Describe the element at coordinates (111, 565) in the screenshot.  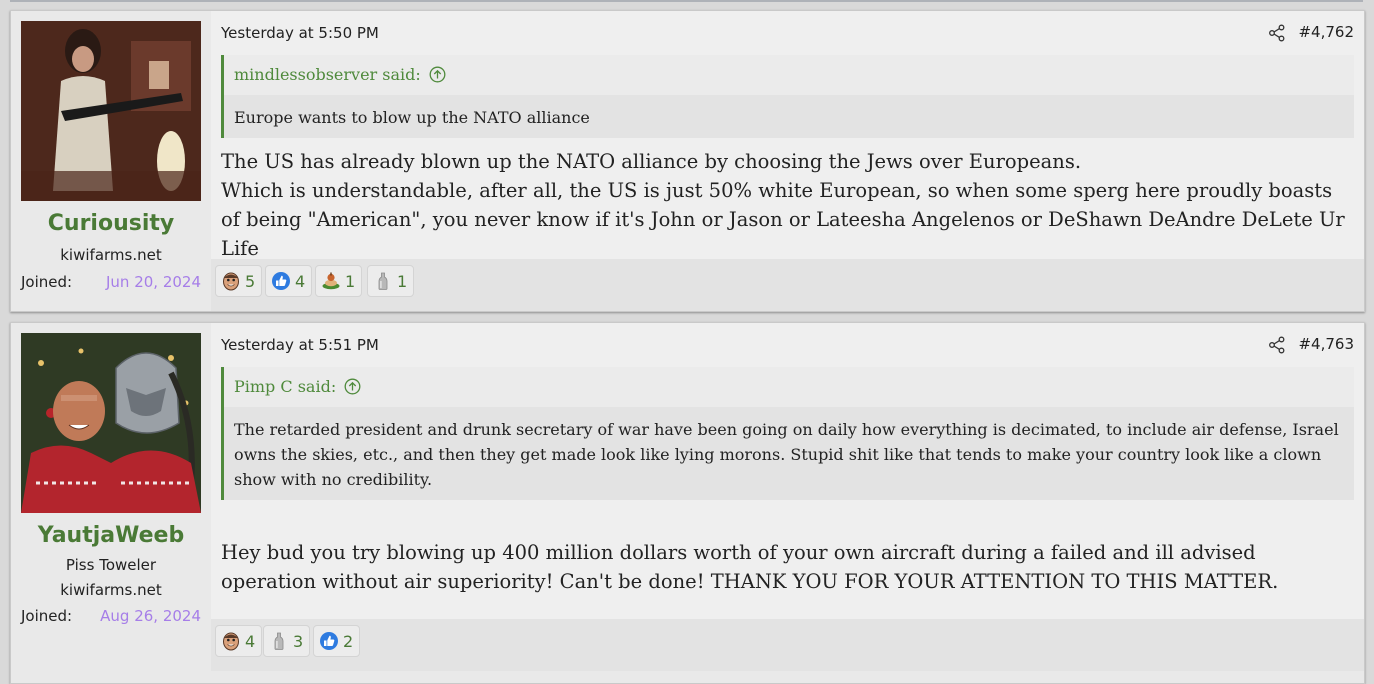
I see `user-title: Piss Toweler` at that location.